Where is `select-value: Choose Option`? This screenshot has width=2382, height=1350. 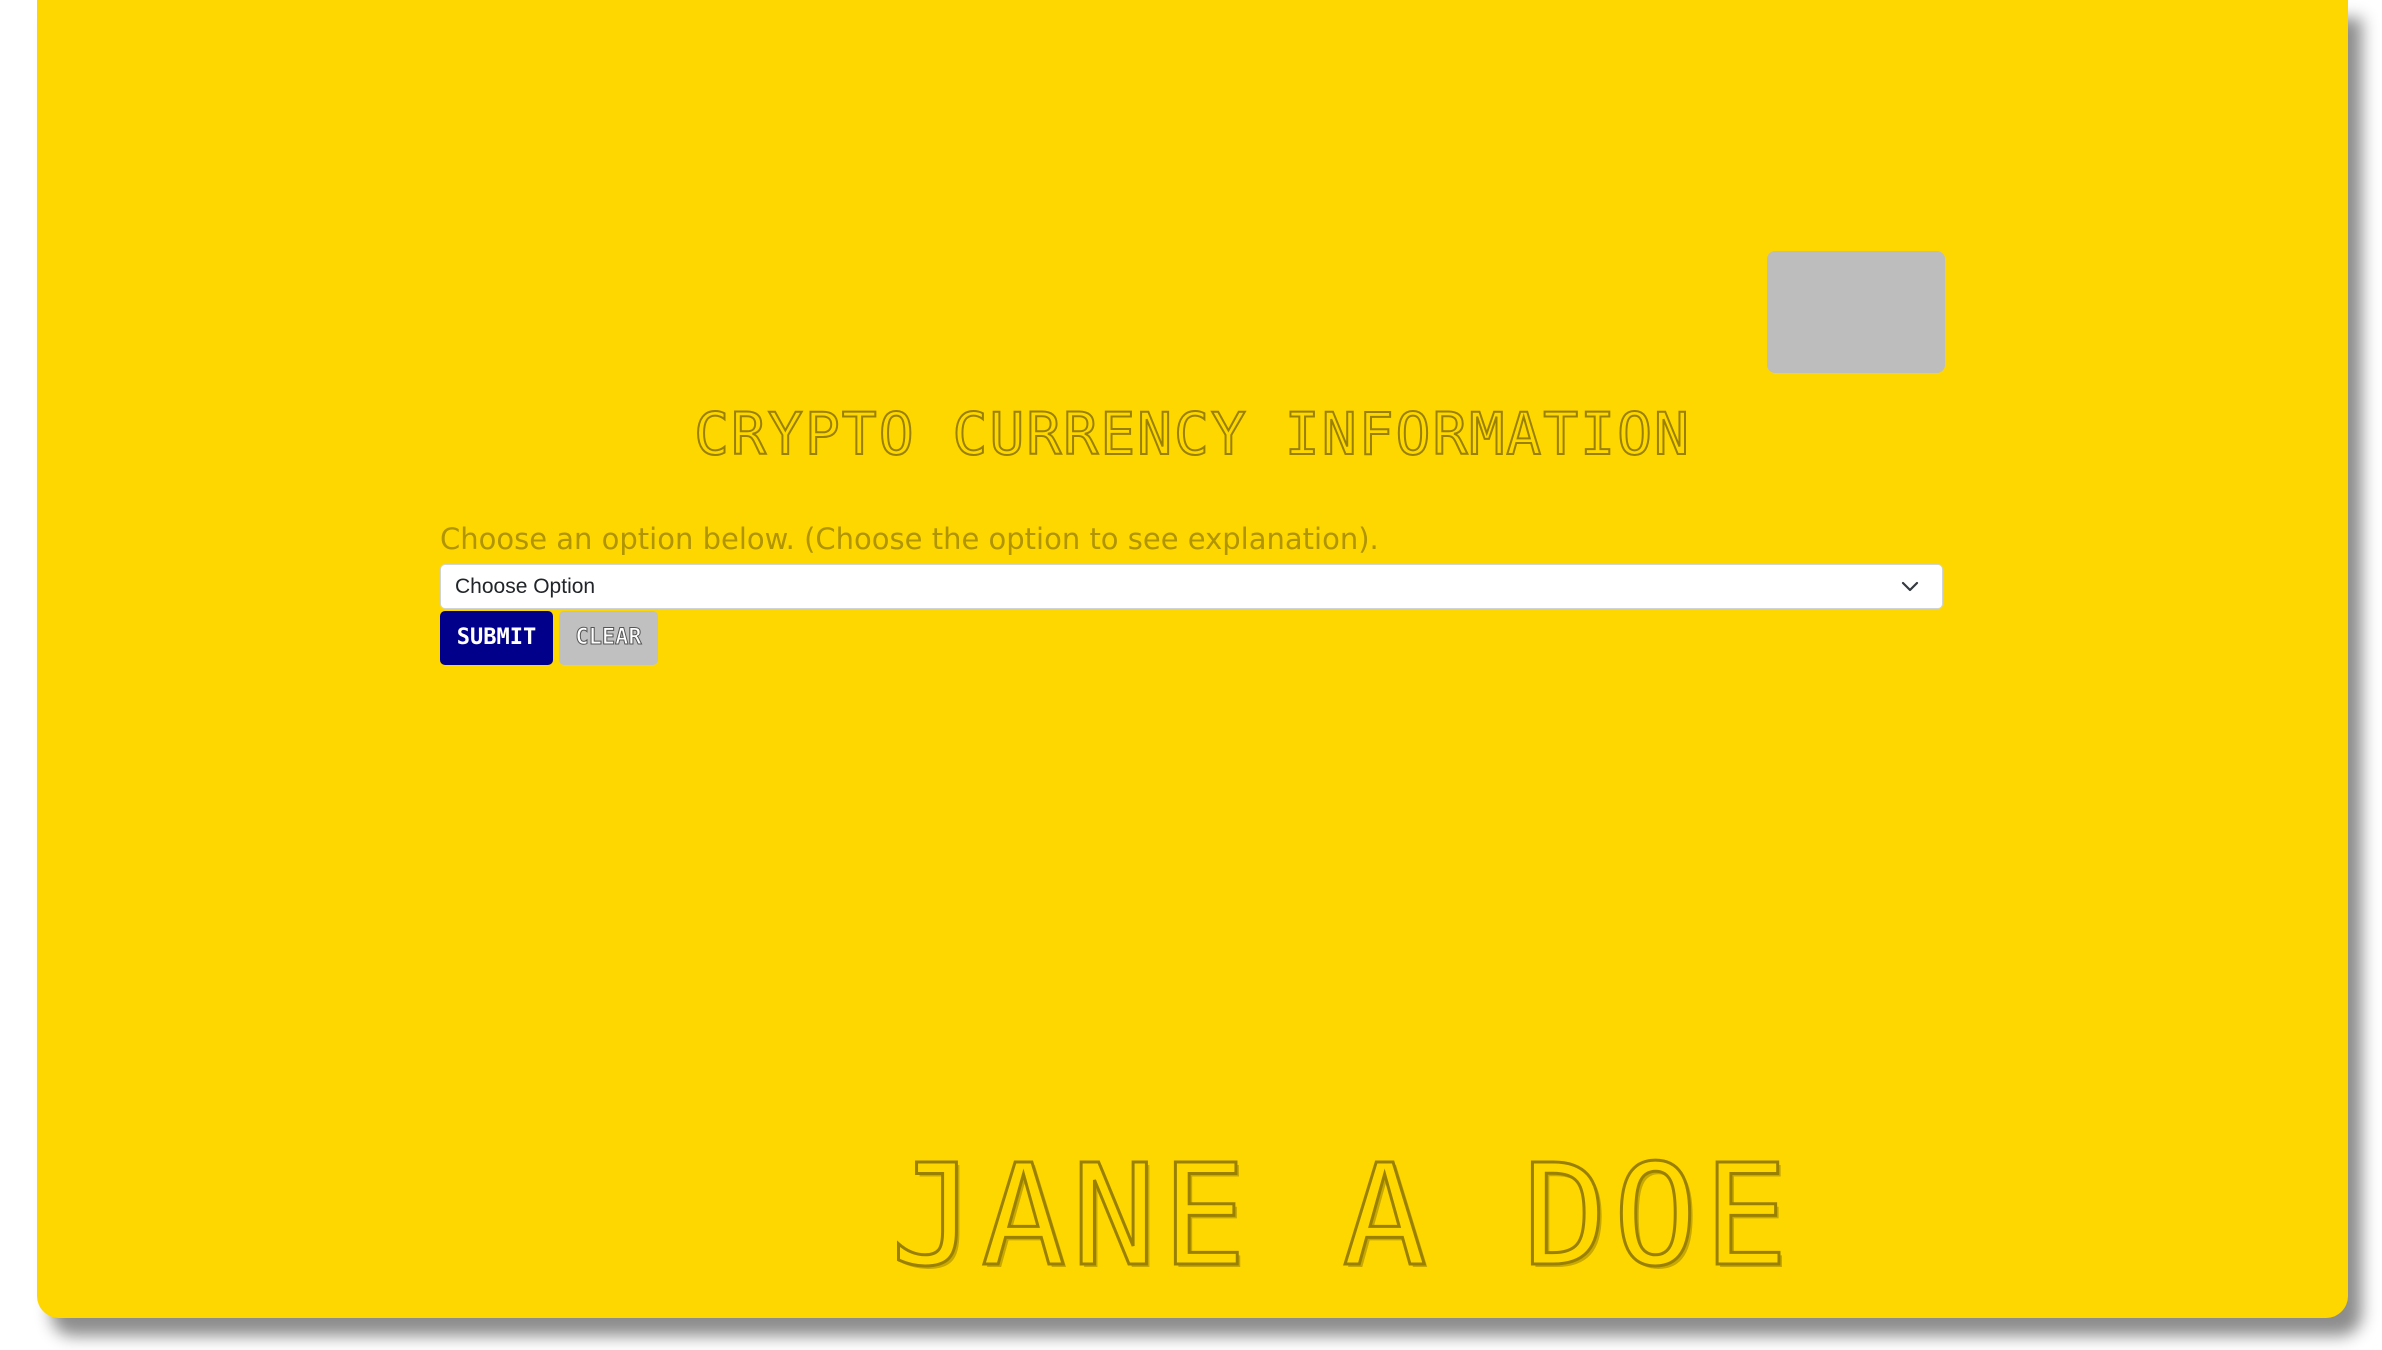 select-value: Choose Option is located at coordinates (525, 586).